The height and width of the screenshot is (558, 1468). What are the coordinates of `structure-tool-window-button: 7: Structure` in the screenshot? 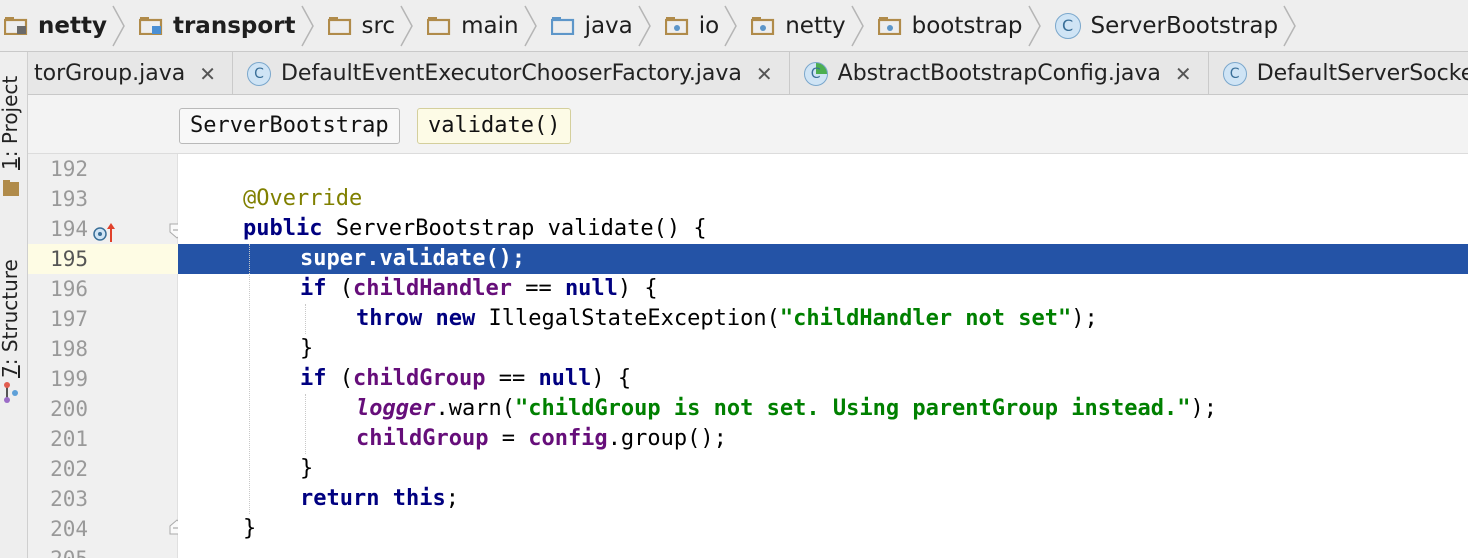 It's located at (11, 318).